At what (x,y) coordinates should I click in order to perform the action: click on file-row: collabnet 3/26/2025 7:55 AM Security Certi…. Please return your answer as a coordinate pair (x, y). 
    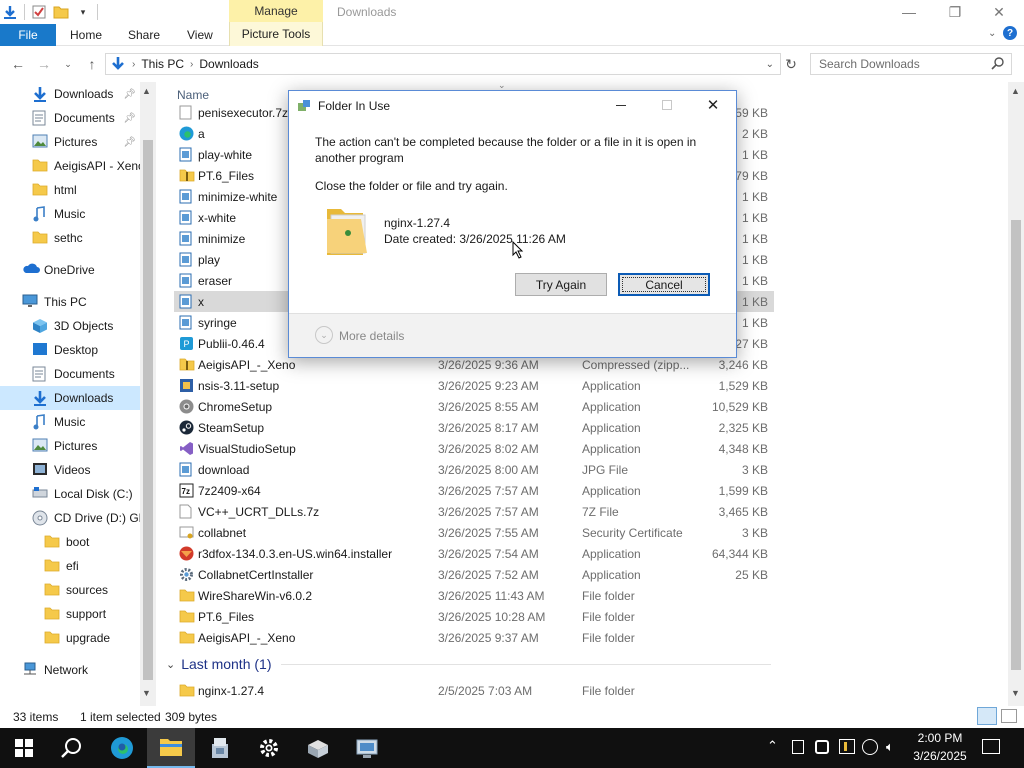
    Looking at the image, I should click on (474, 532).